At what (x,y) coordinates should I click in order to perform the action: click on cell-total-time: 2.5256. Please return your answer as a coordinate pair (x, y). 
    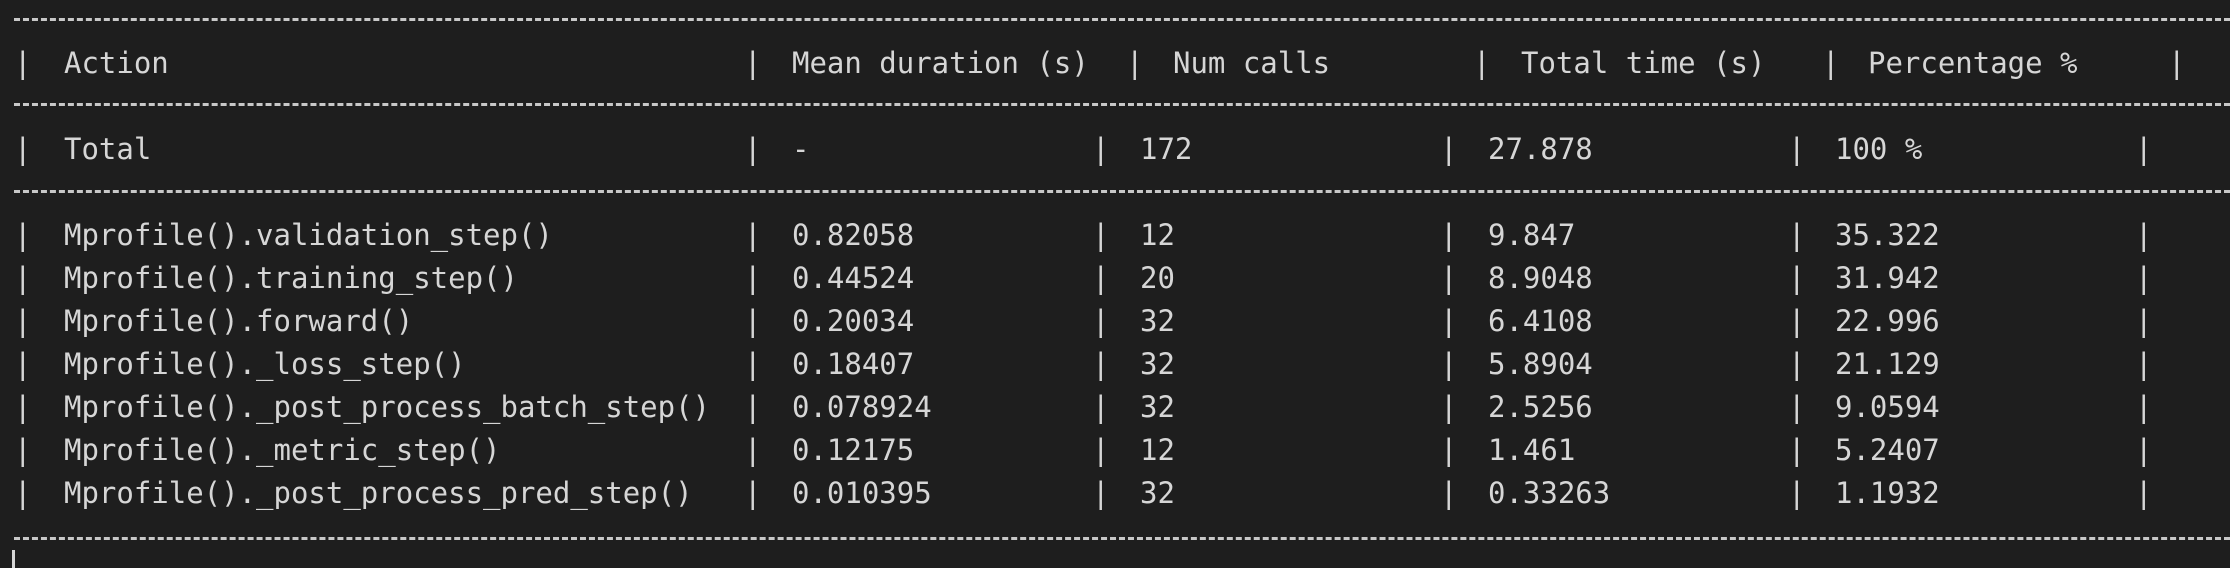
    Looking at the image, I should click on (1540, 407).